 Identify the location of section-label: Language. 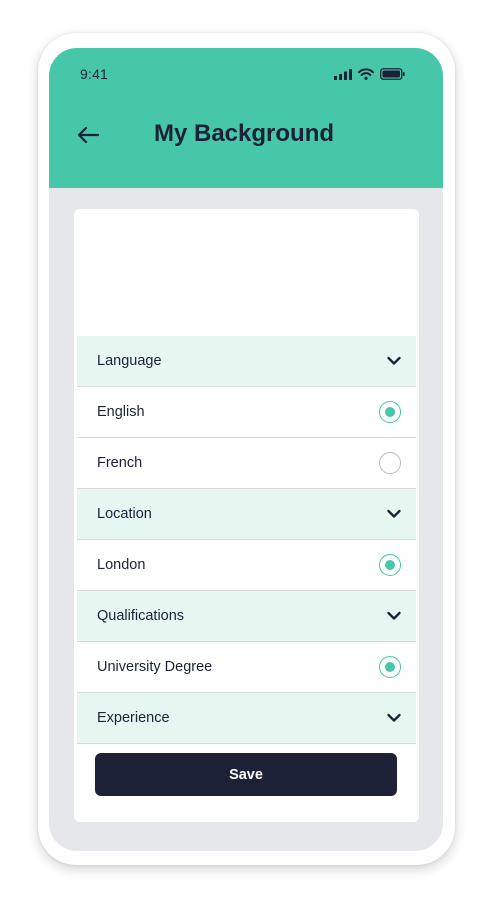
(129, 361).